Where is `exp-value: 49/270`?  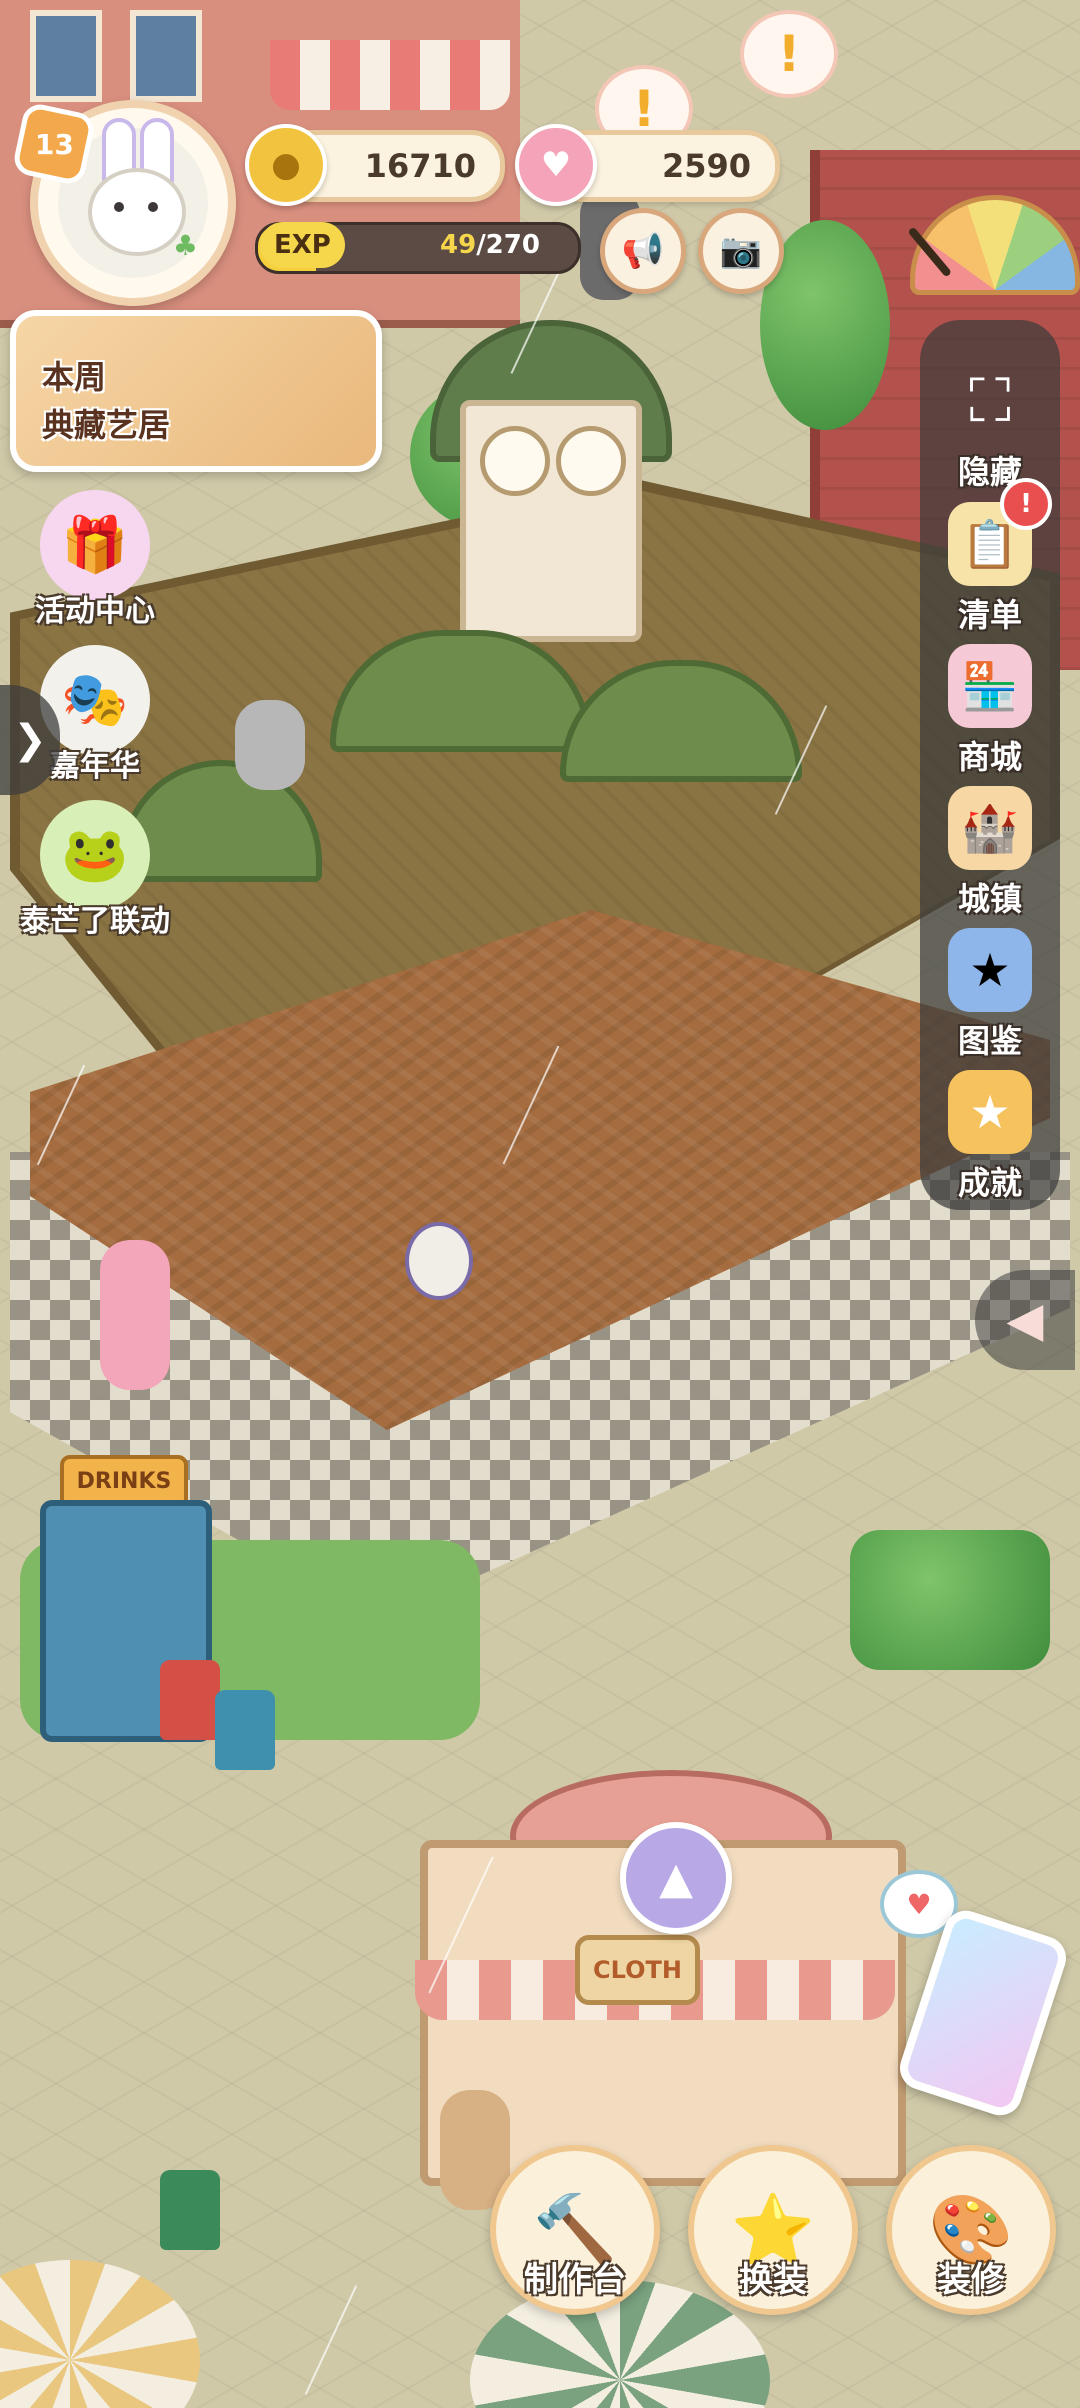
exp-value: 49/270 is located at coordinates (490, 245).